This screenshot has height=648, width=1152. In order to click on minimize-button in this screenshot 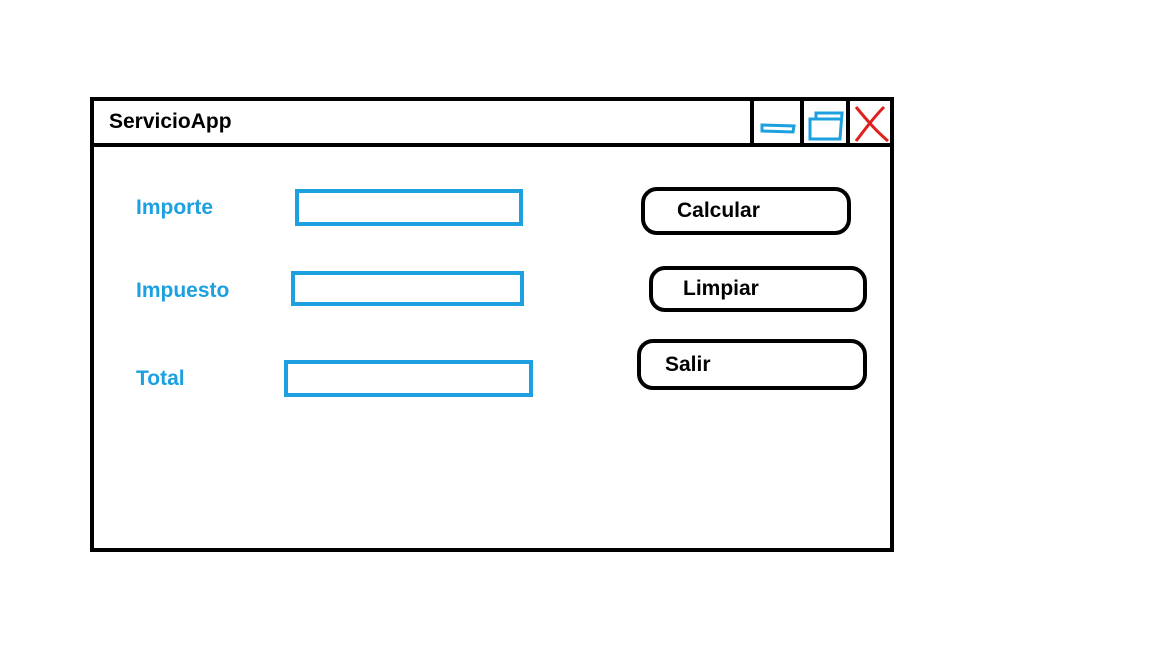, I will do `click(775, 122)`.